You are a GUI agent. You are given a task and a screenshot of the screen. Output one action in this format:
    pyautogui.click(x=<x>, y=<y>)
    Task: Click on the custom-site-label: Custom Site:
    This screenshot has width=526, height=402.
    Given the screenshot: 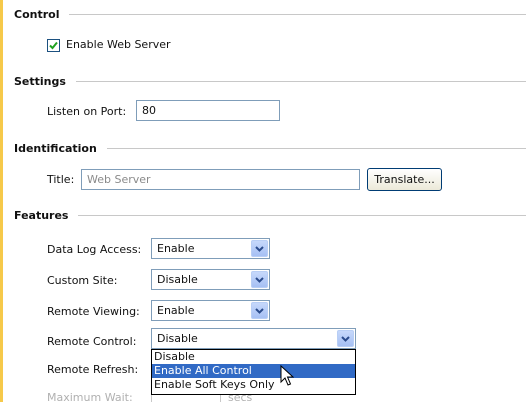 What is the action you would take?
    pyautogui.click(x=82, y=280)
    